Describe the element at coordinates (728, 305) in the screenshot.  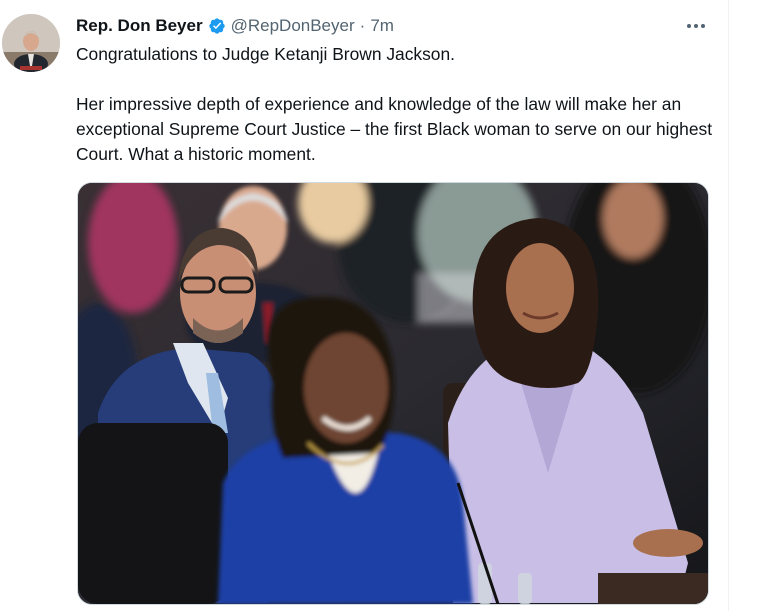
I see `column-divider` at that location.